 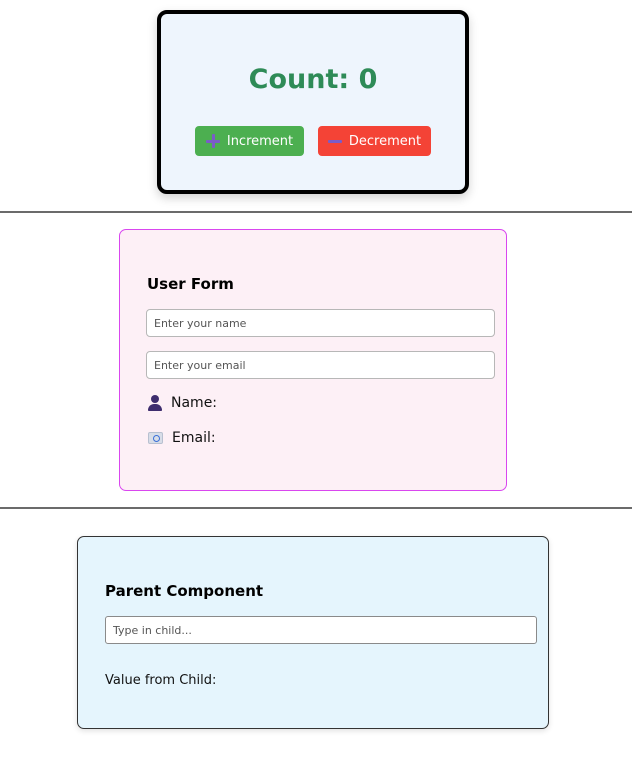 What do you see at coordinates (320, 323) in the screenshot?
I see `name-input` at bounding box center [320, 323].